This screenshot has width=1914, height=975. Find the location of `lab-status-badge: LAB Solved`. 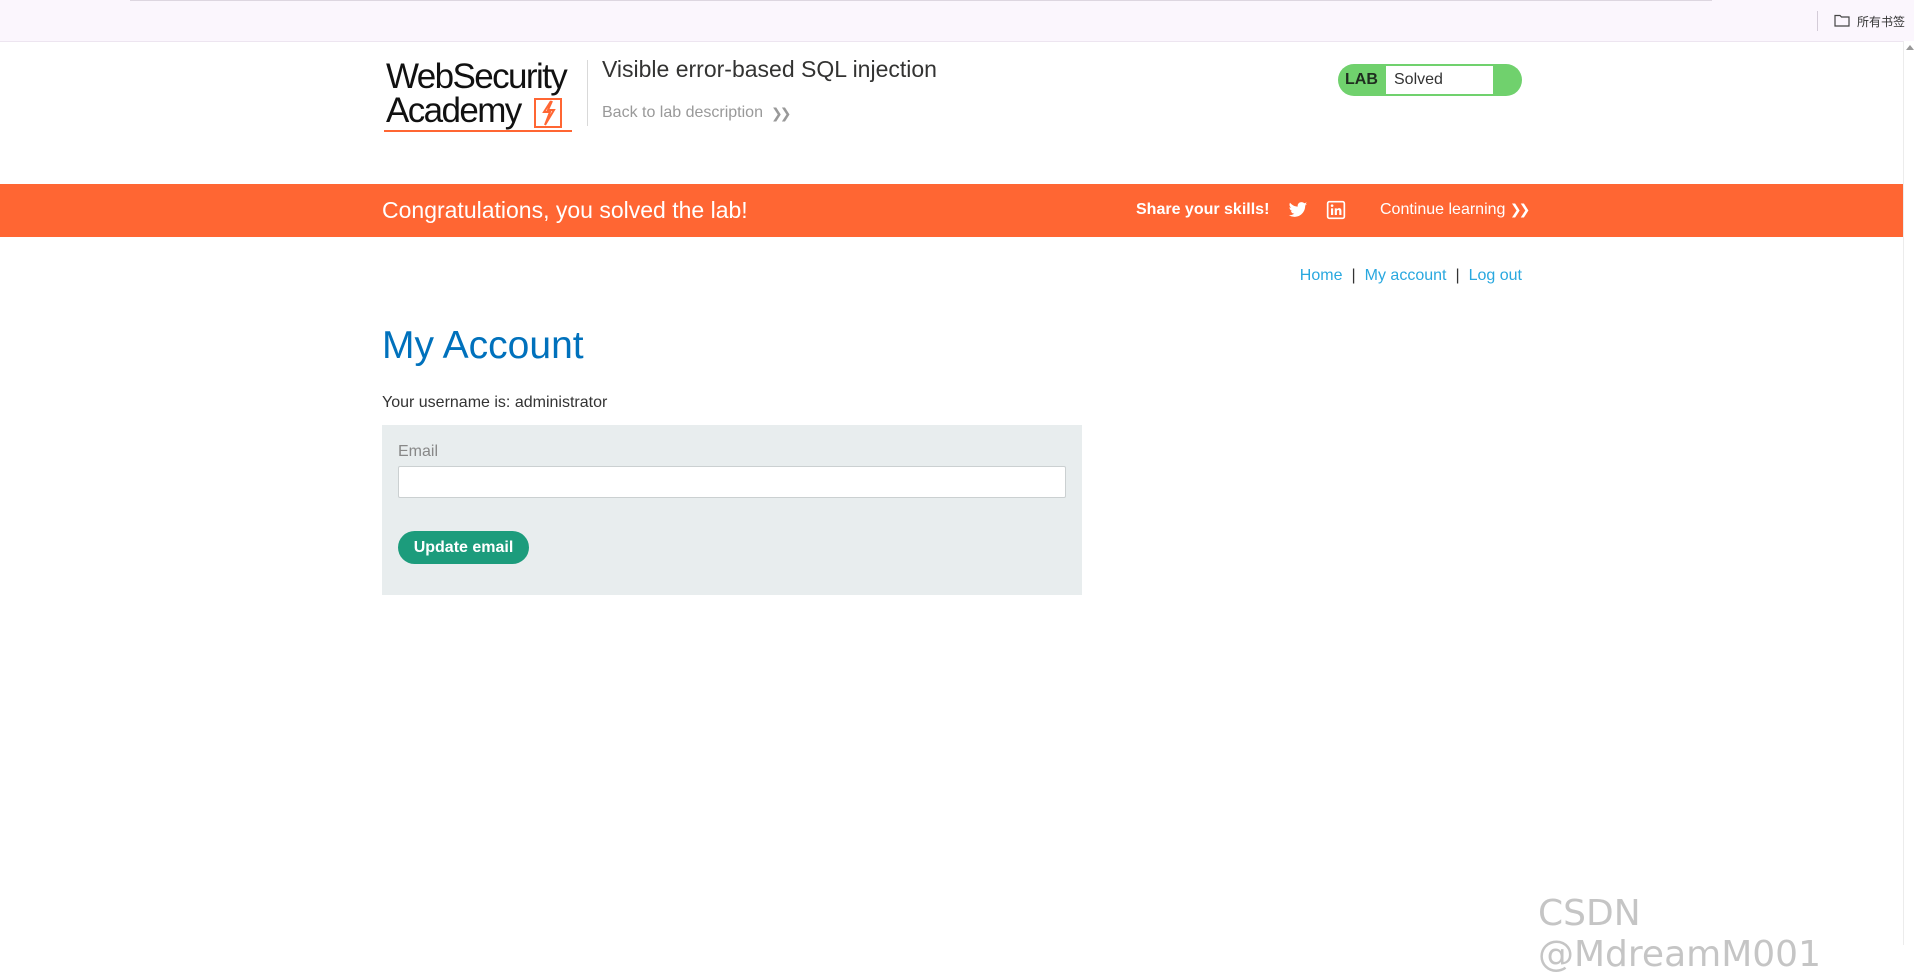

lab-status-badge: LAB Solved is located at coordinates (1430, 80).